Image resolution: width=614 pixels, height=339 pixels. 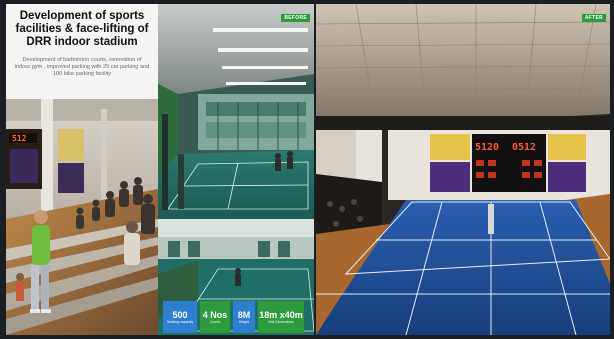 I want to click on after-tag: AFTER, so click(x=593, y=18).